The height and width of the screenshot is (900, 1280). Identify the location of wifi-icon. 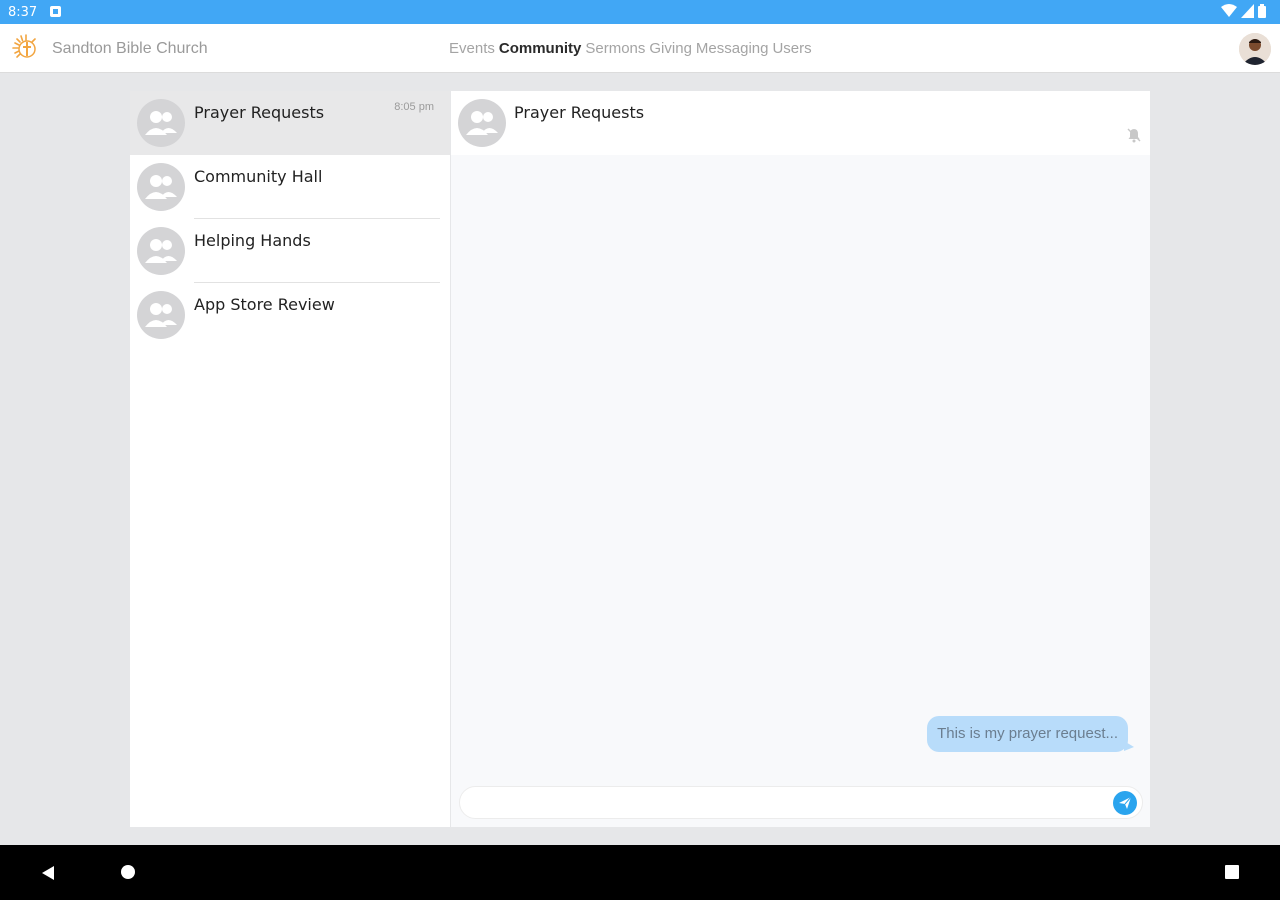
(1229, 10).